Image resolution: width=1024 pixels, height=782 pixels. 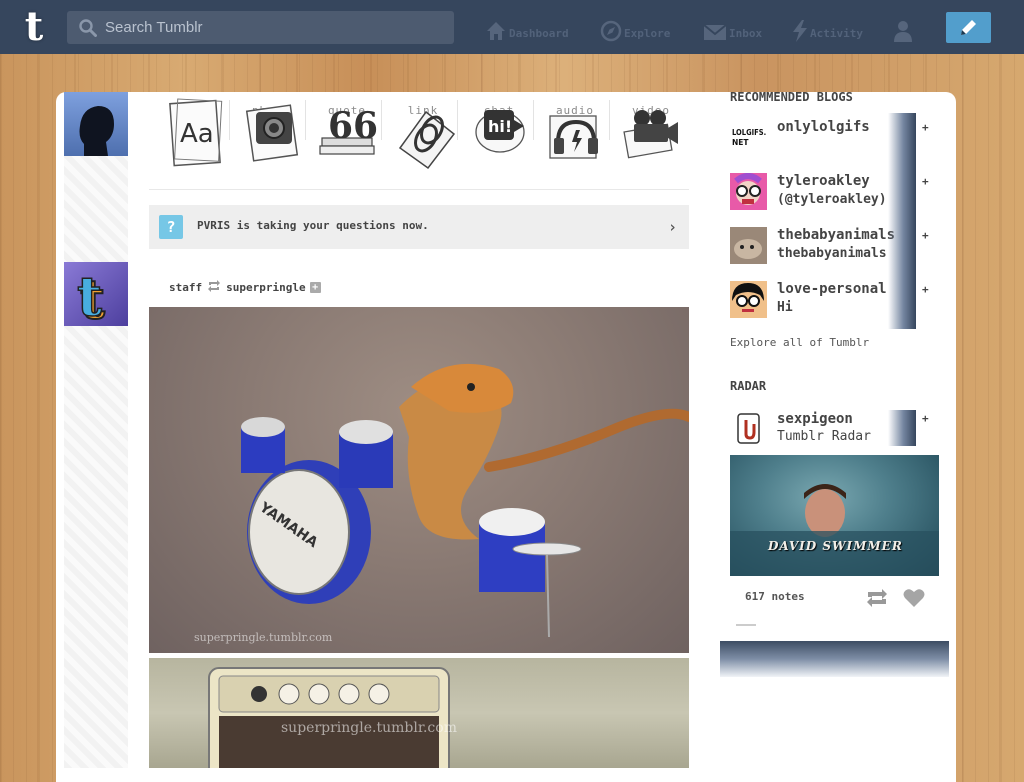 I want to click on quote-icon: 66, so click(x=348, y=130).